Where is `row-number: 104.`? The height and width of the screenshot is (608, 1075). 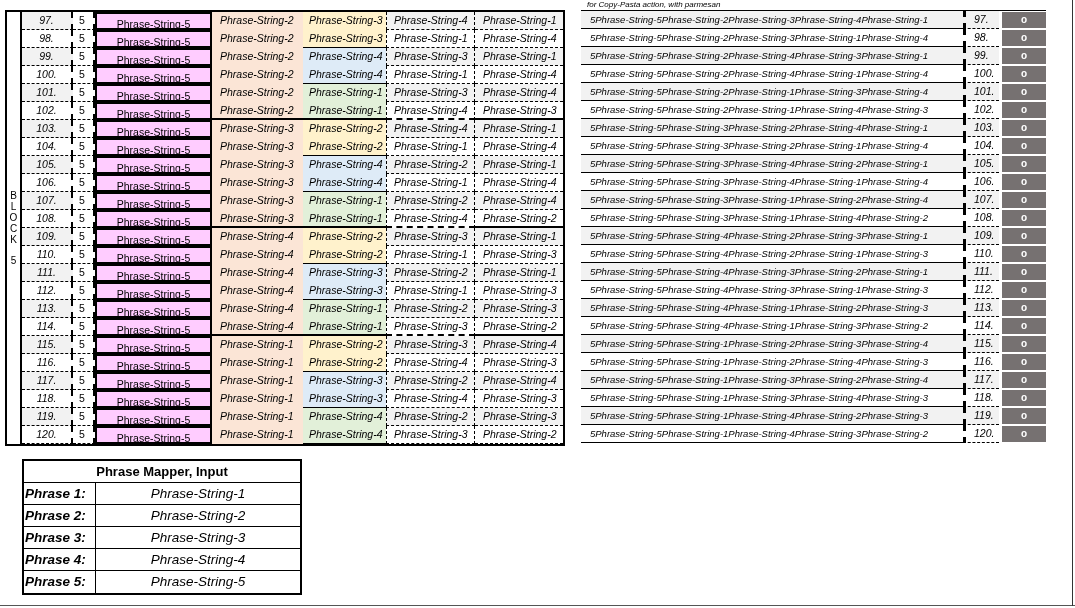 row-number: 104. is located at coordinates (981, 146).